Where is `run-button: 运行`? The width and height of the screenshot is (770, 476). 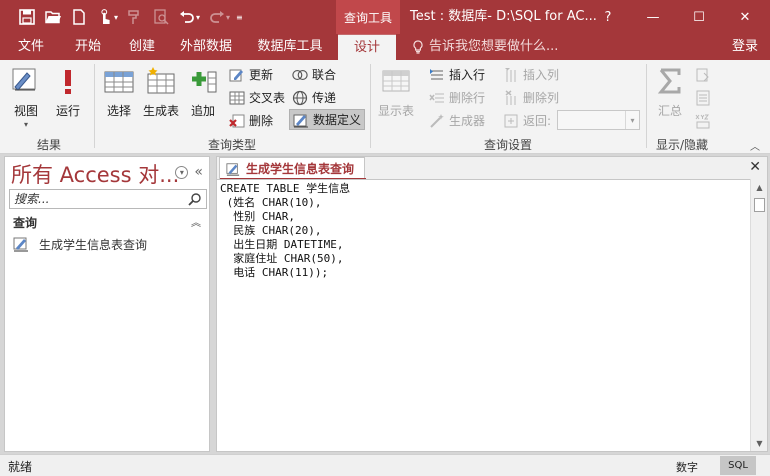 run-button: 运行 is located at coordinates (68, 91).